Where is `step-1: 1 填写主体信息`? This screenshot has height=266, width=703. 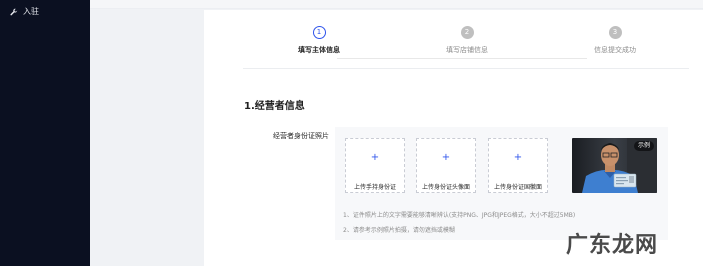
step-1: 1 填写主体信息 is located at coordinates (319, 40).